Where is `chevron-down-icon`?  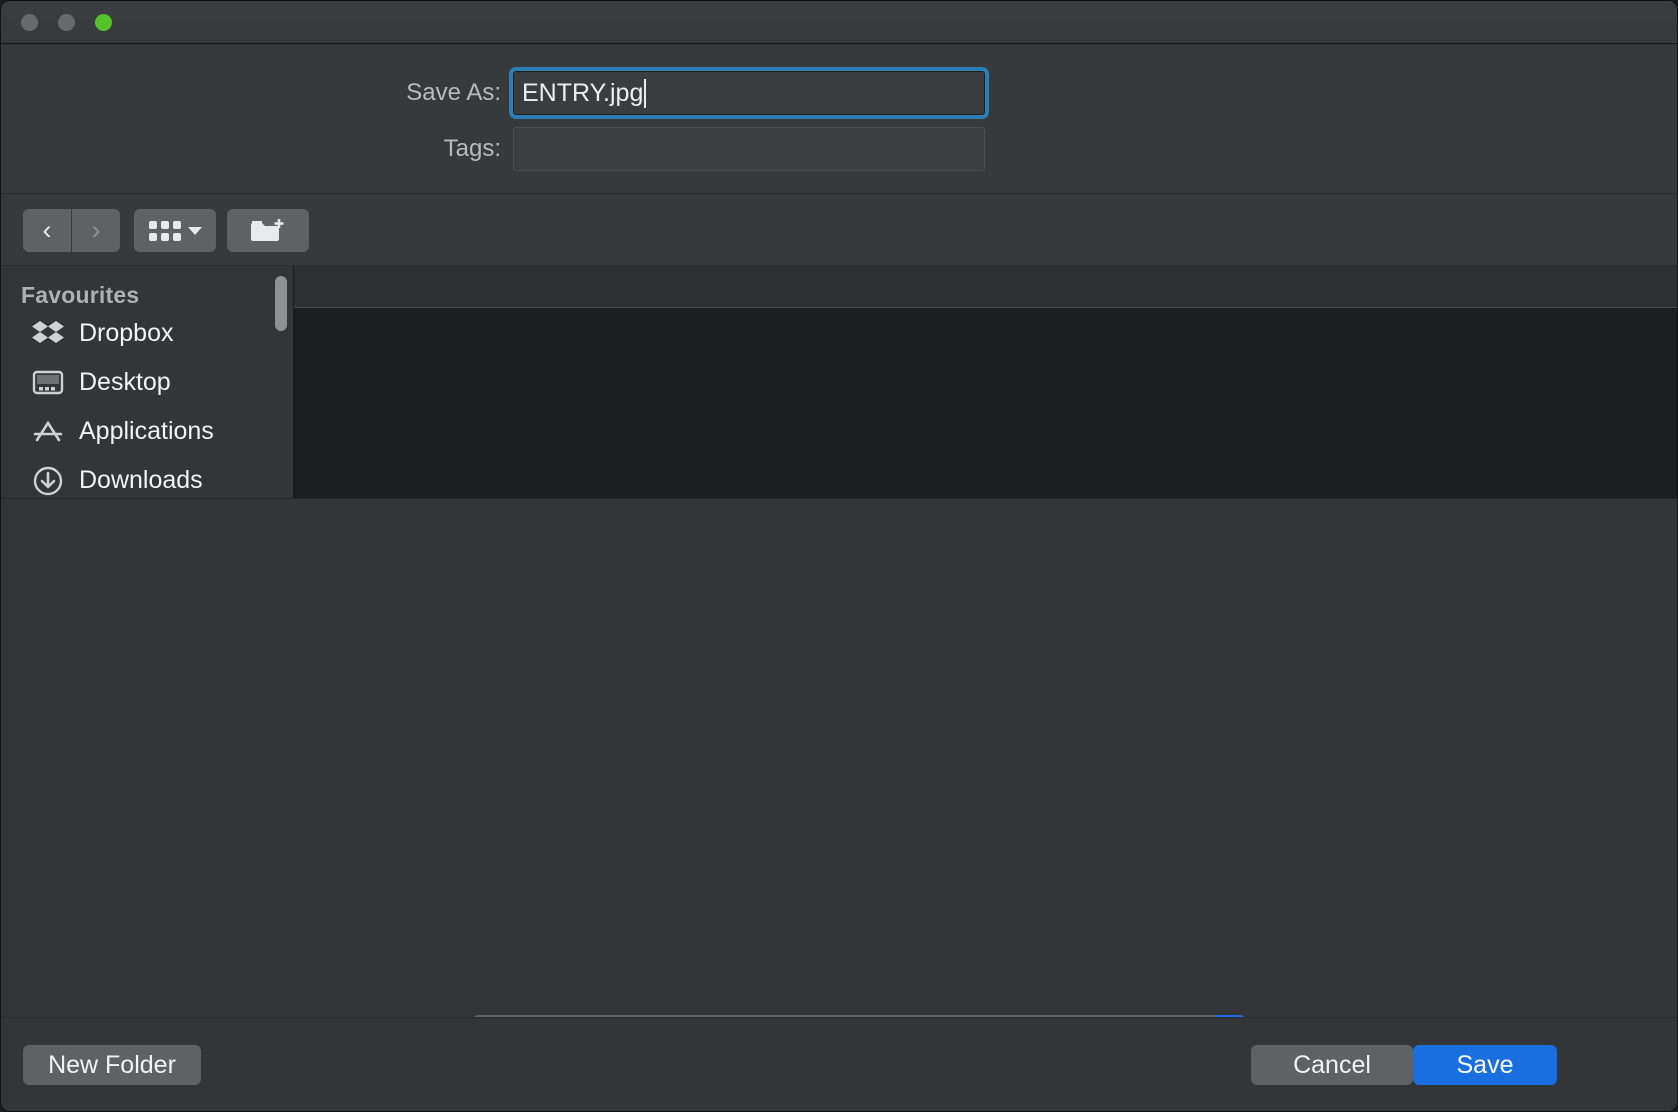
chevron-down-icon is located at coordinates (194, 230).